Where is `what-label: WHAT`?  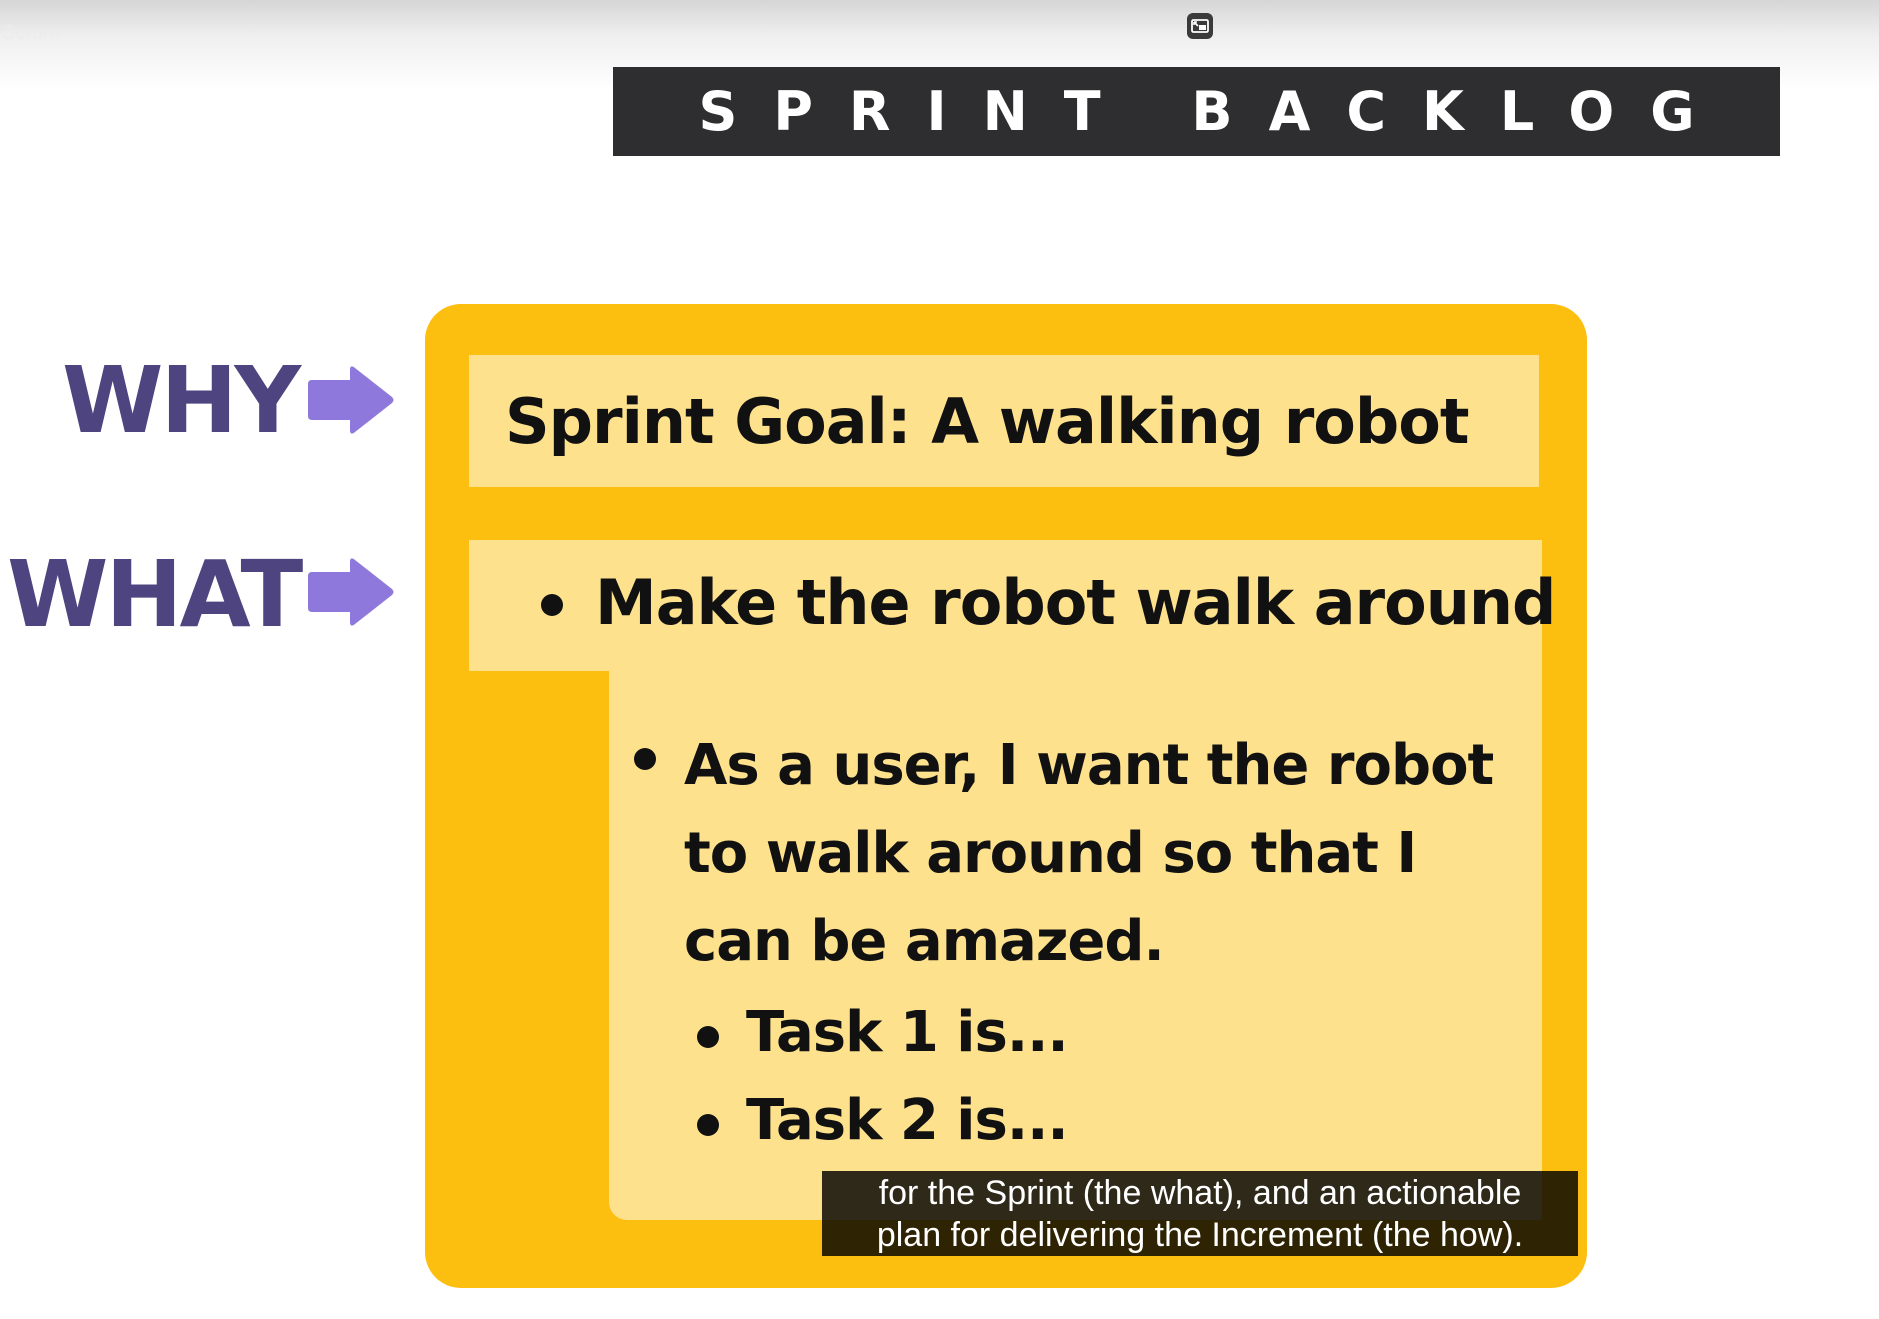 what-label: WHAT is located at coordinates (155, 594).